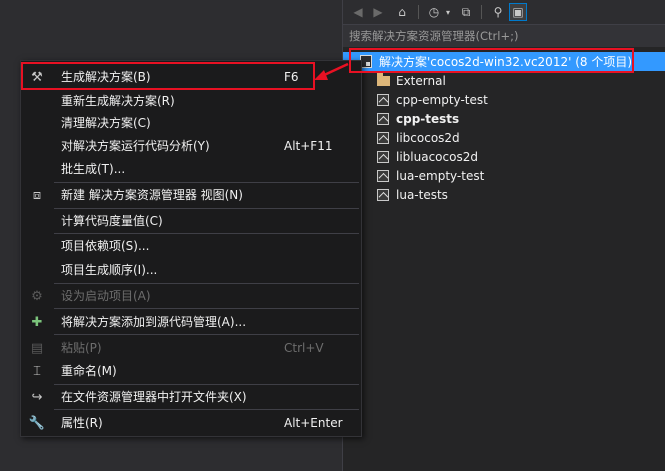 The image size is (665, 471). Describe the element at coordinates (313, 423) in the screenshot. I see `menu-item-shortcut: Alt+Enter` at that location.